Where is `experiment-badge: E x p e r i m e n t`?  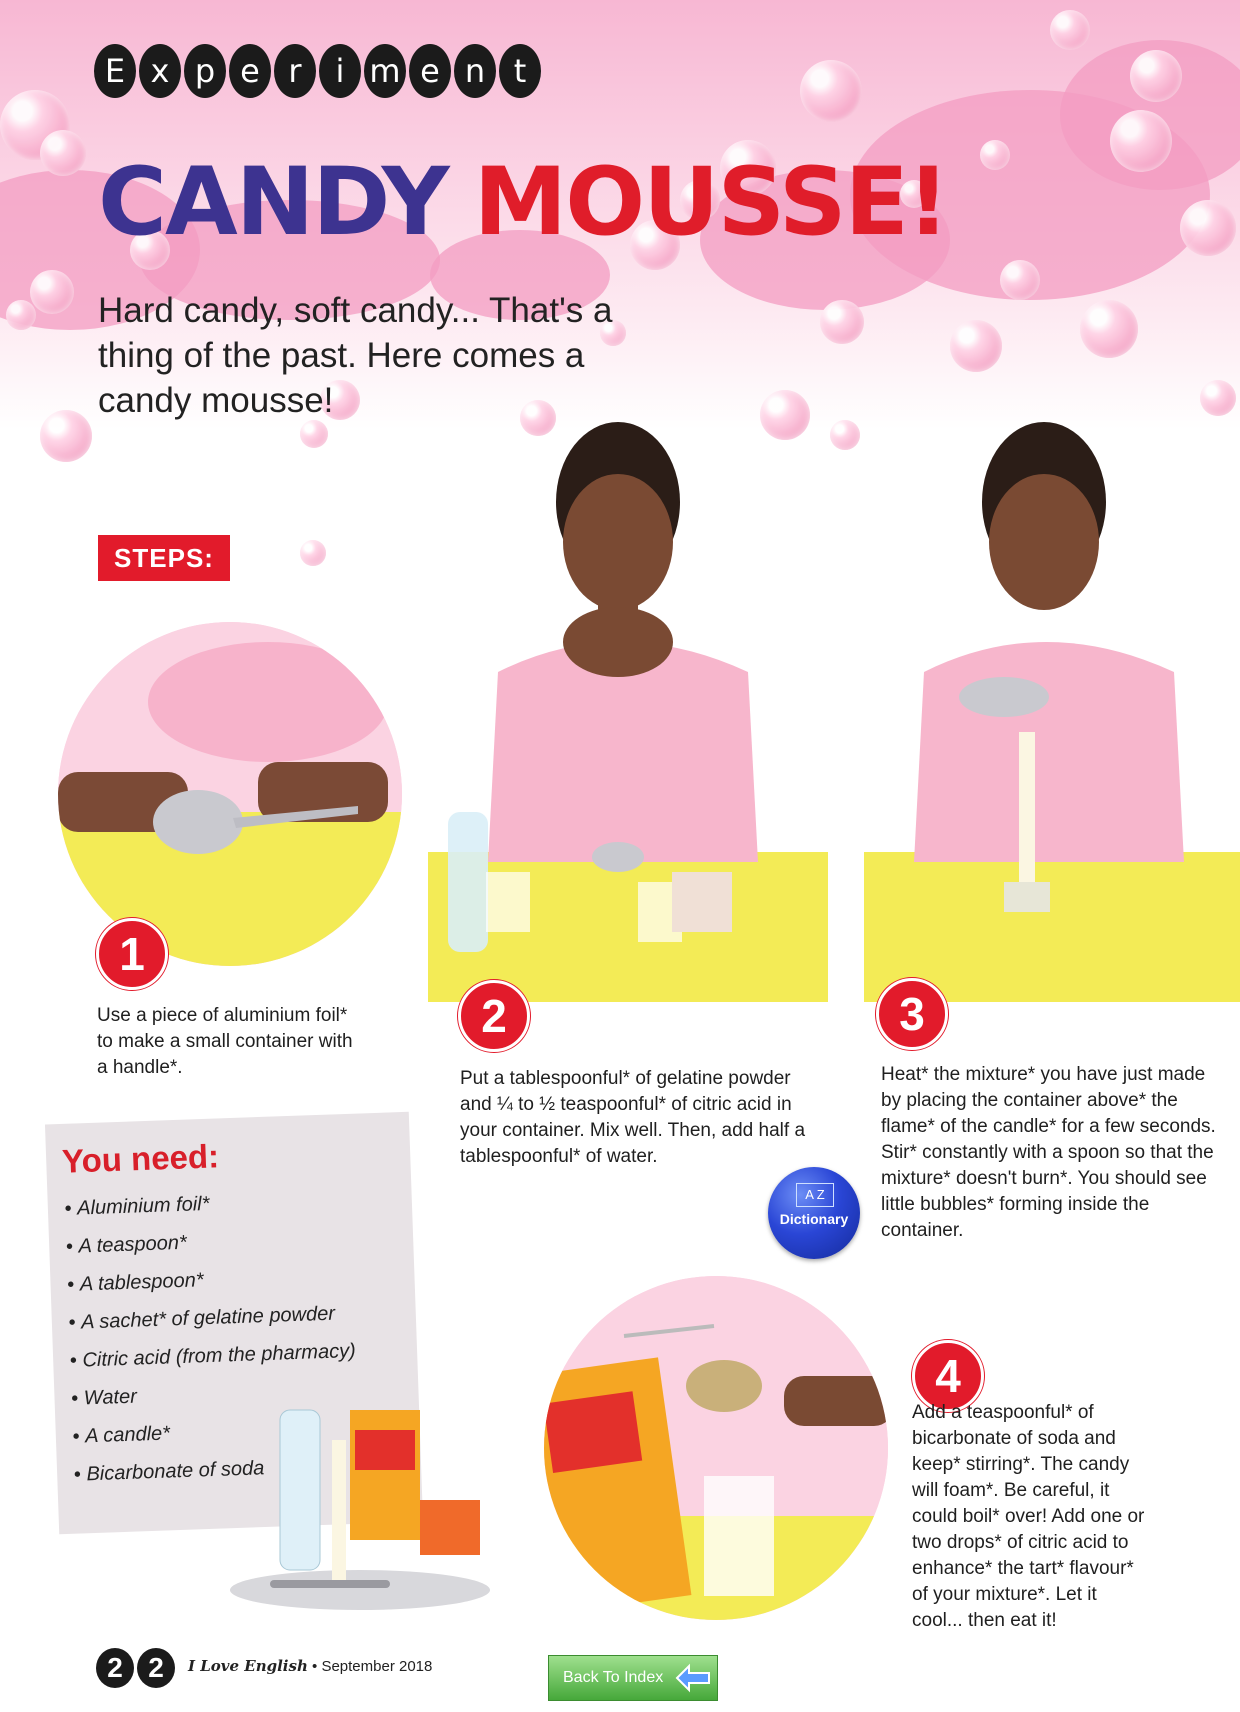
experiment-badge: E x p e r i m e n t is located at coordinates (317, 71).